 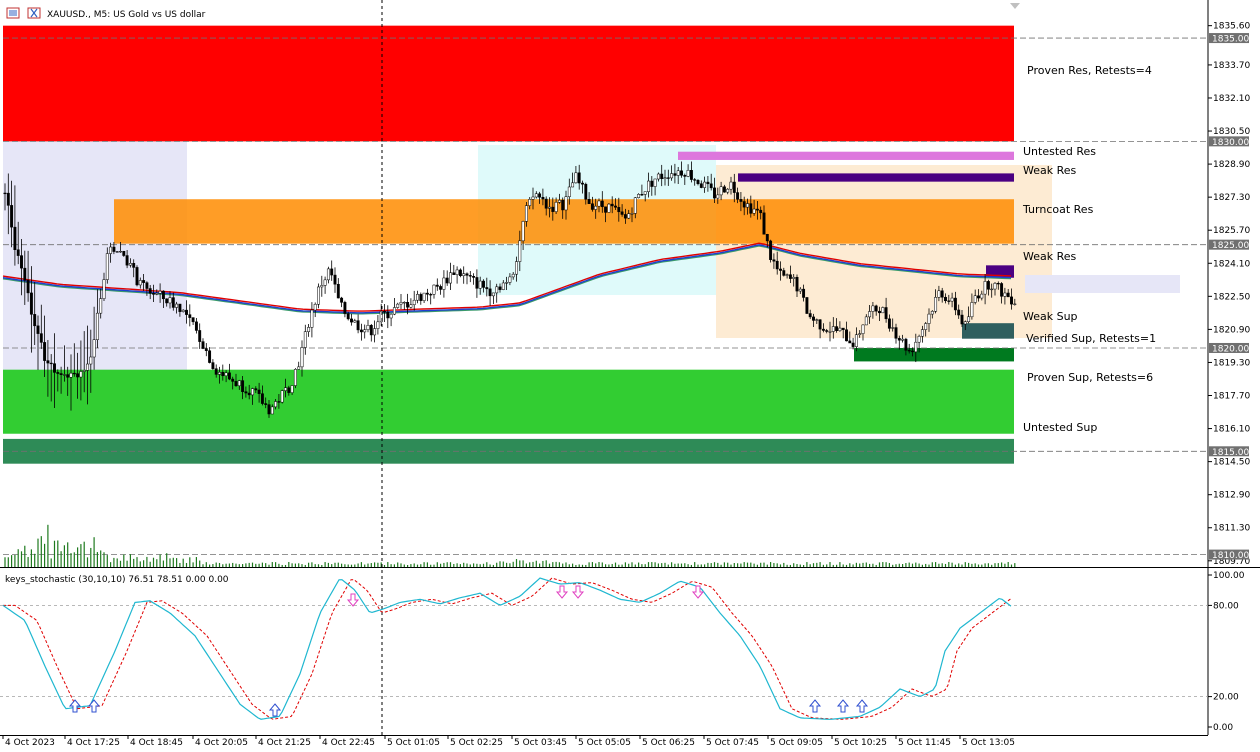 What do you see at coordinates (1223, 728) in the screenshot?
I see `indicator-tick-label: 0.00` at bounding box center [1223, 728].